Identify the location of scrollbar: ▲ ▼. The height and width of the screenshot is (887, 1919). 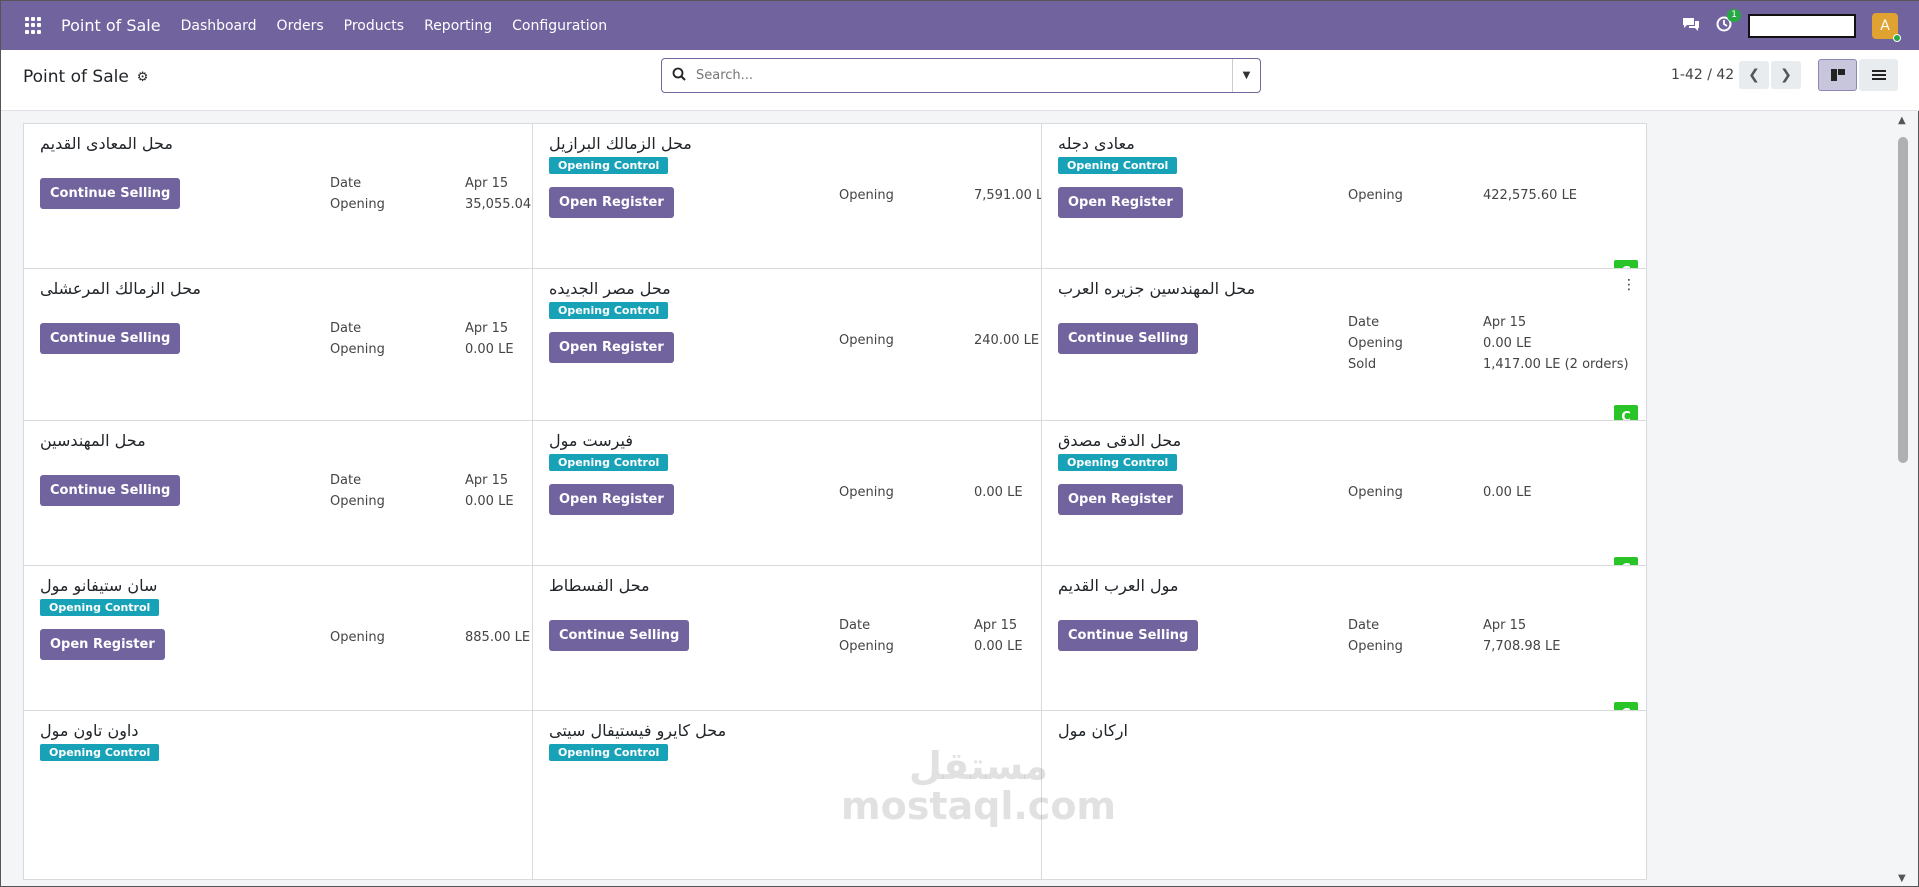
(1903, 500).